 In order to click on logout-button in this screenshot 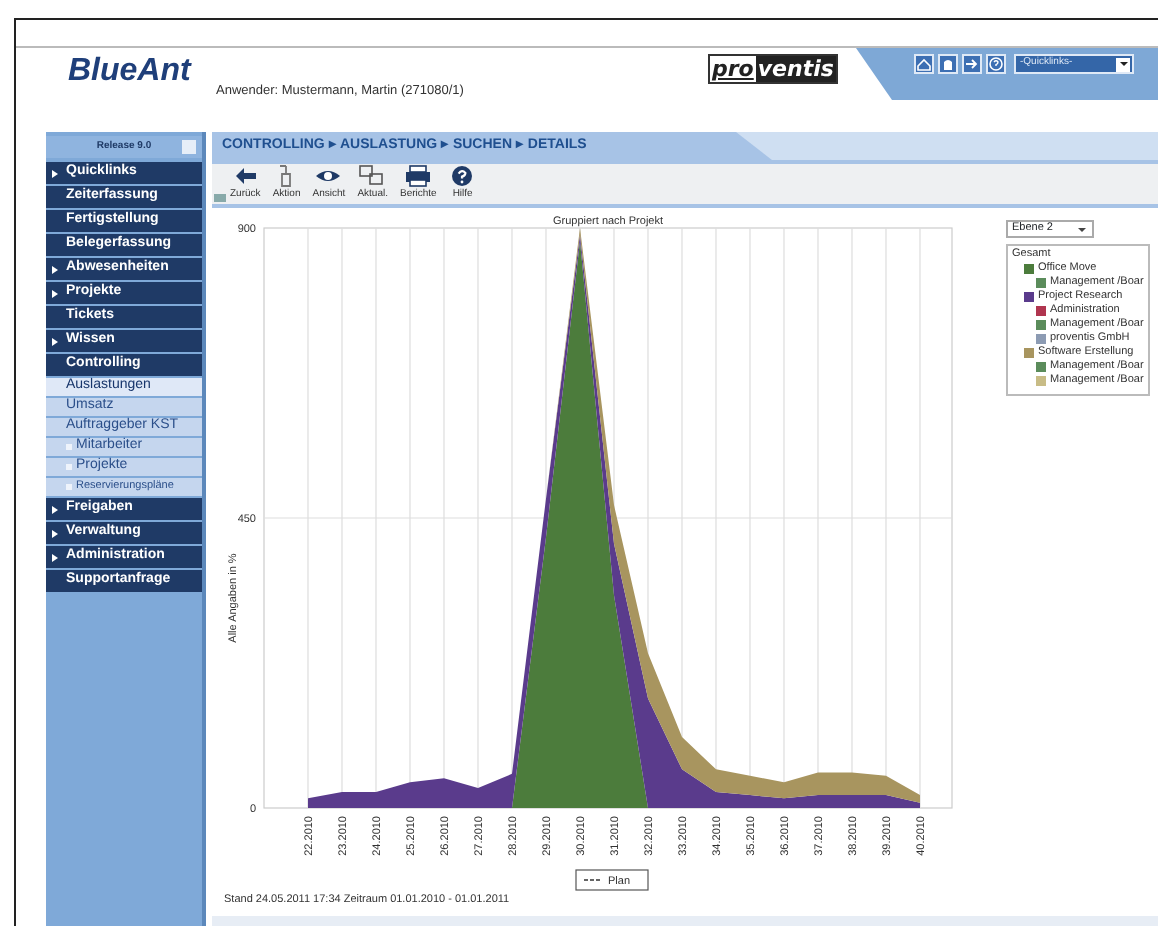, I will do `click(972, 64)`.